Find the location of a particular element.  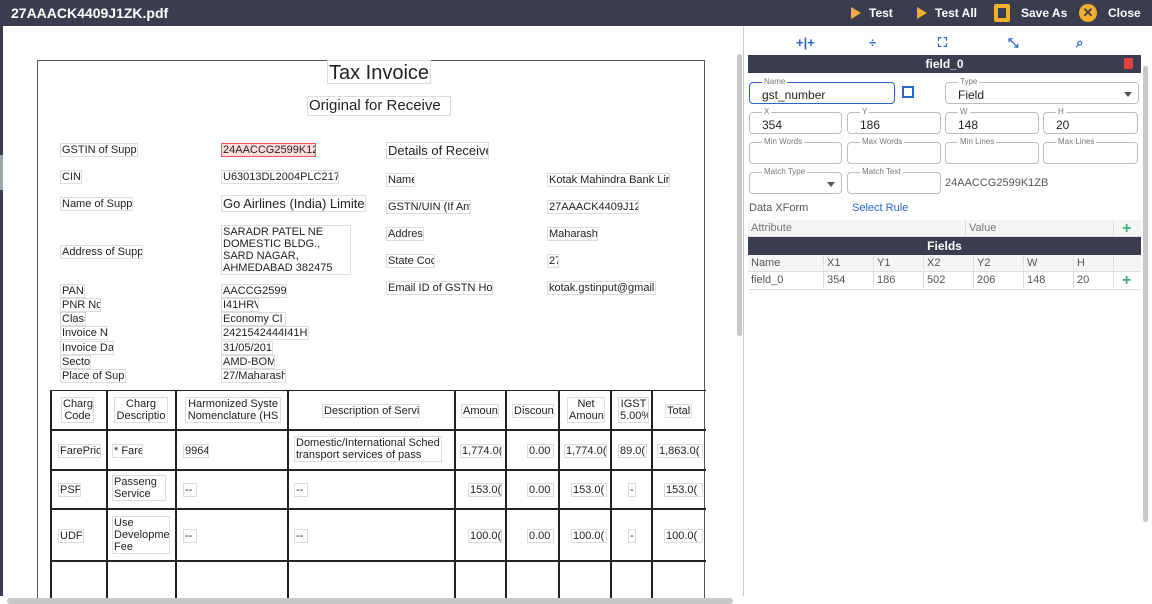

match-text-field: Match Text is located at coordinates (894, 180).